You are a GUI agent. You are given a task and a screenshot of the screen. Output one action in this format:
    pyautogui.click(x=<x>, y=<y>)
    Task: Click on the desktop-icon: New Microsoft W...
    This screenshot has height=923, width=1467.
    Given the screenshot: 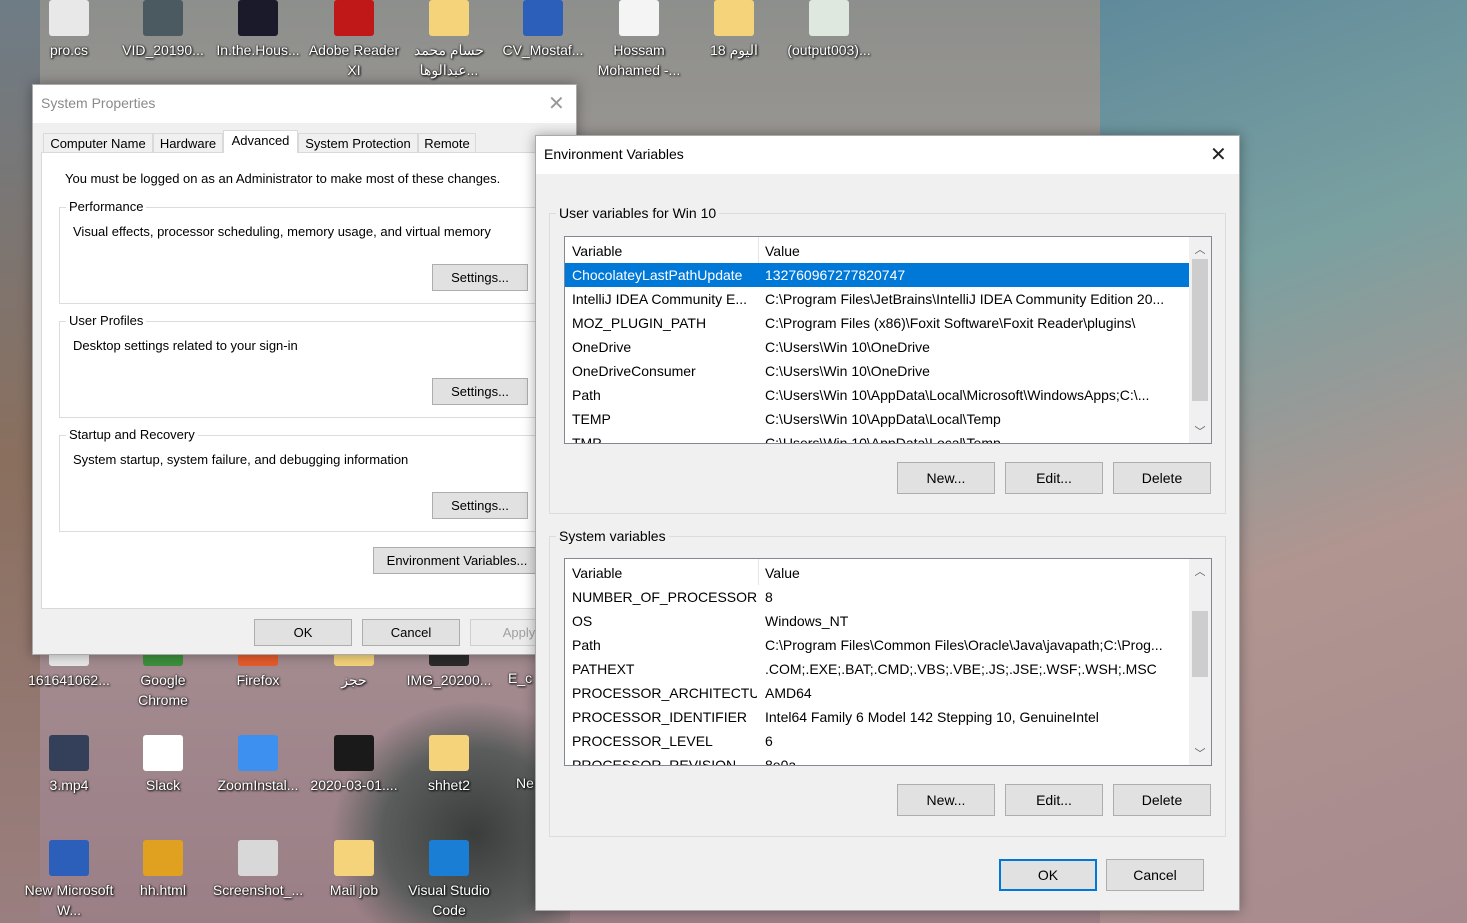 What is the action you would take?
    pyautogui.click(x=69, y=880)
    